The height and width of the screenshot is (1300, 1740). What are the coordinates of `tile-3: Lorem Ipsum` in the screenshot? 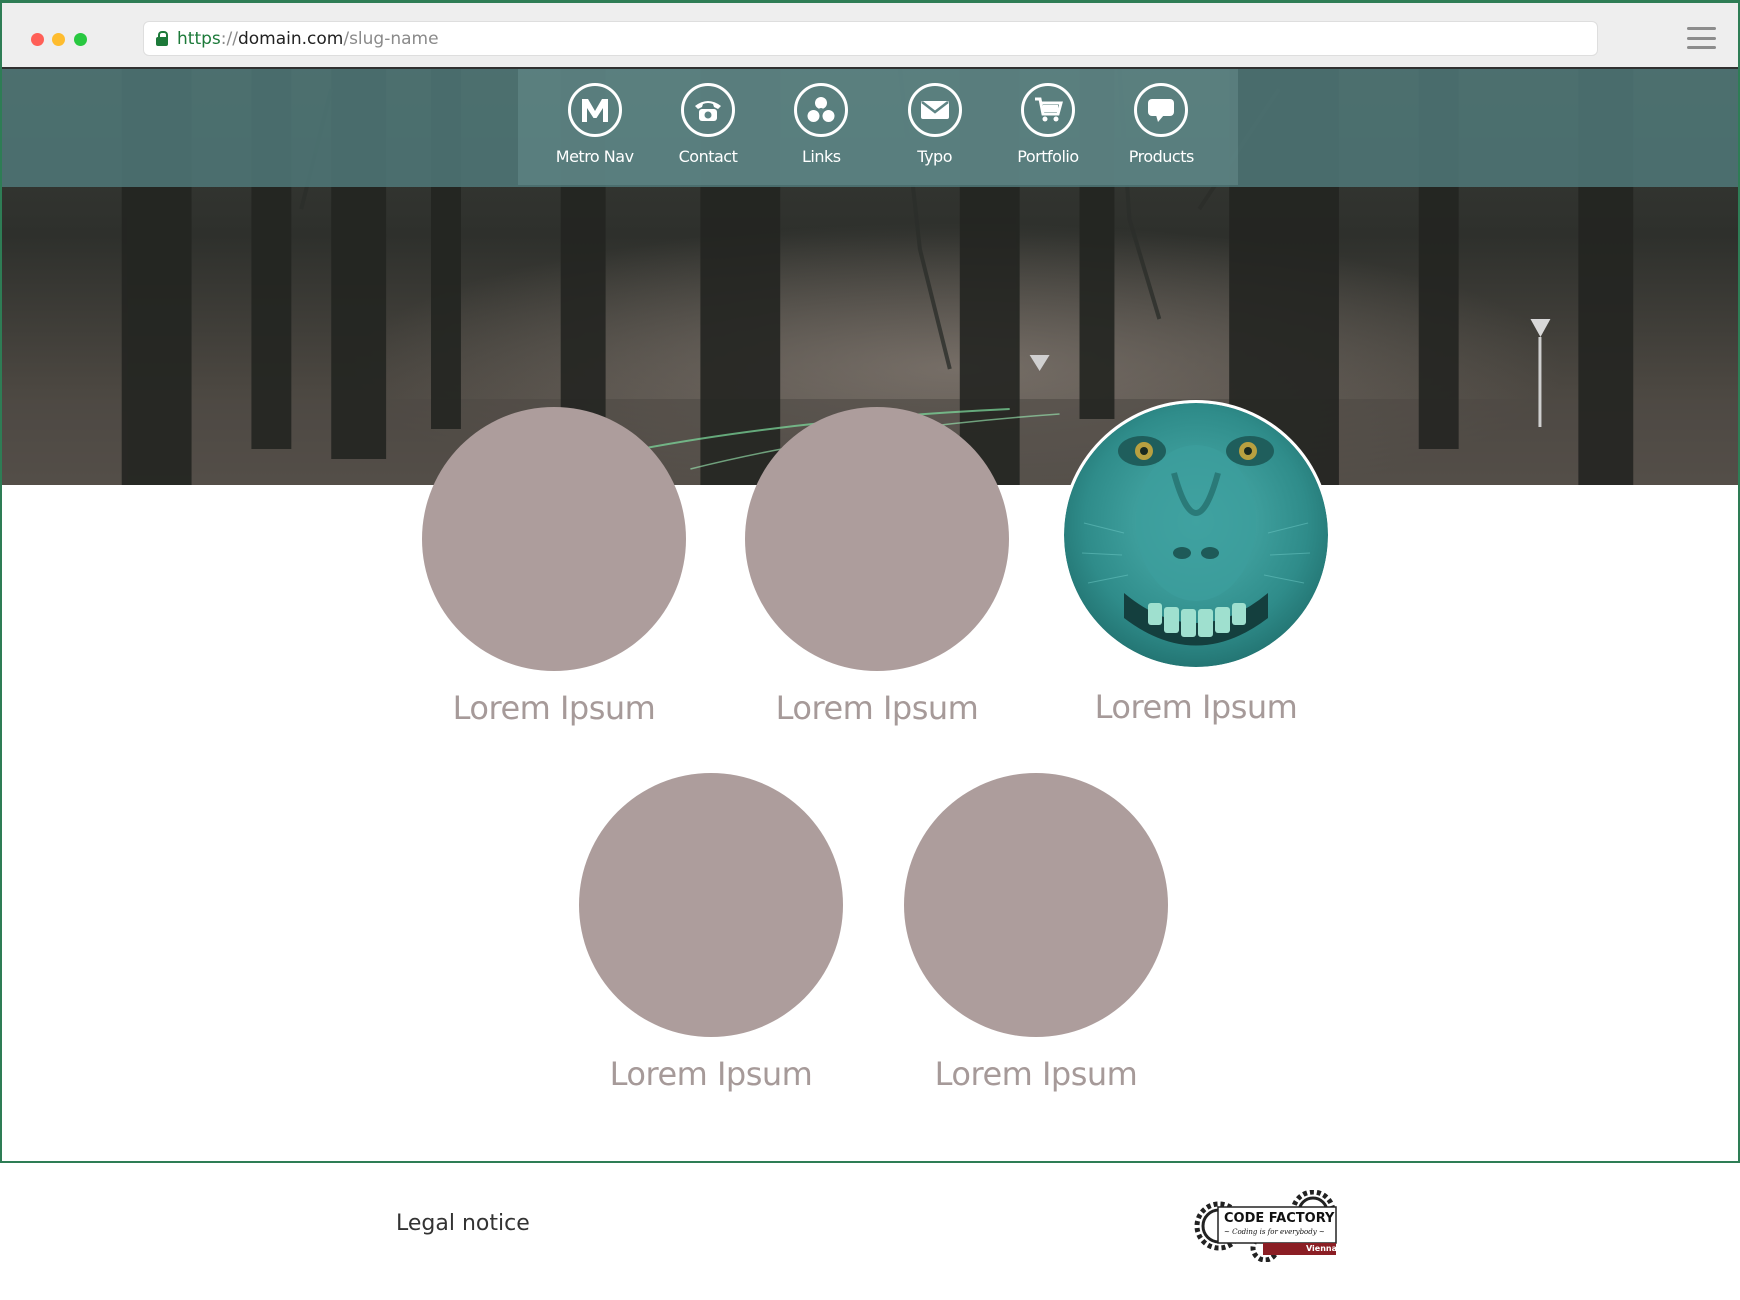 It's located at (1196, 563).